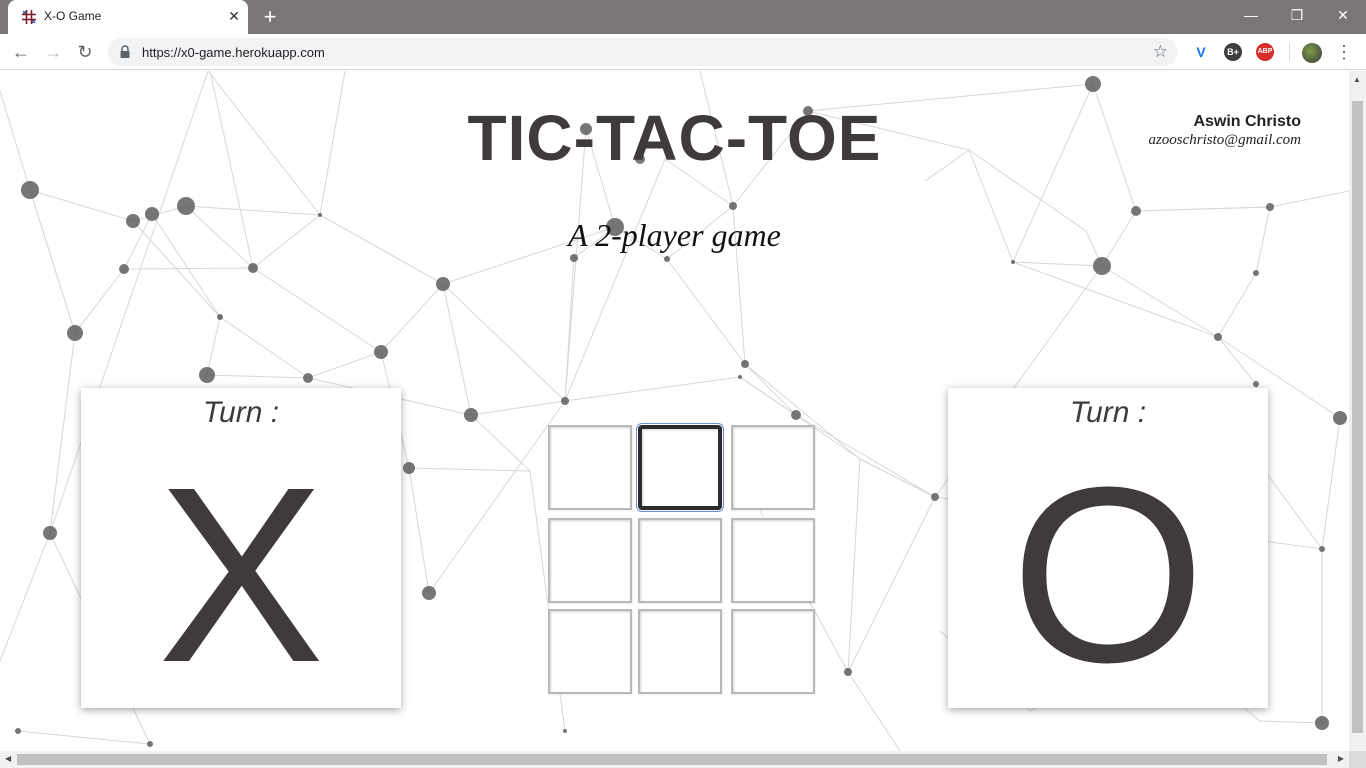  I want to click on page-title: TIC-TAC-TOE, so click(674, 138).